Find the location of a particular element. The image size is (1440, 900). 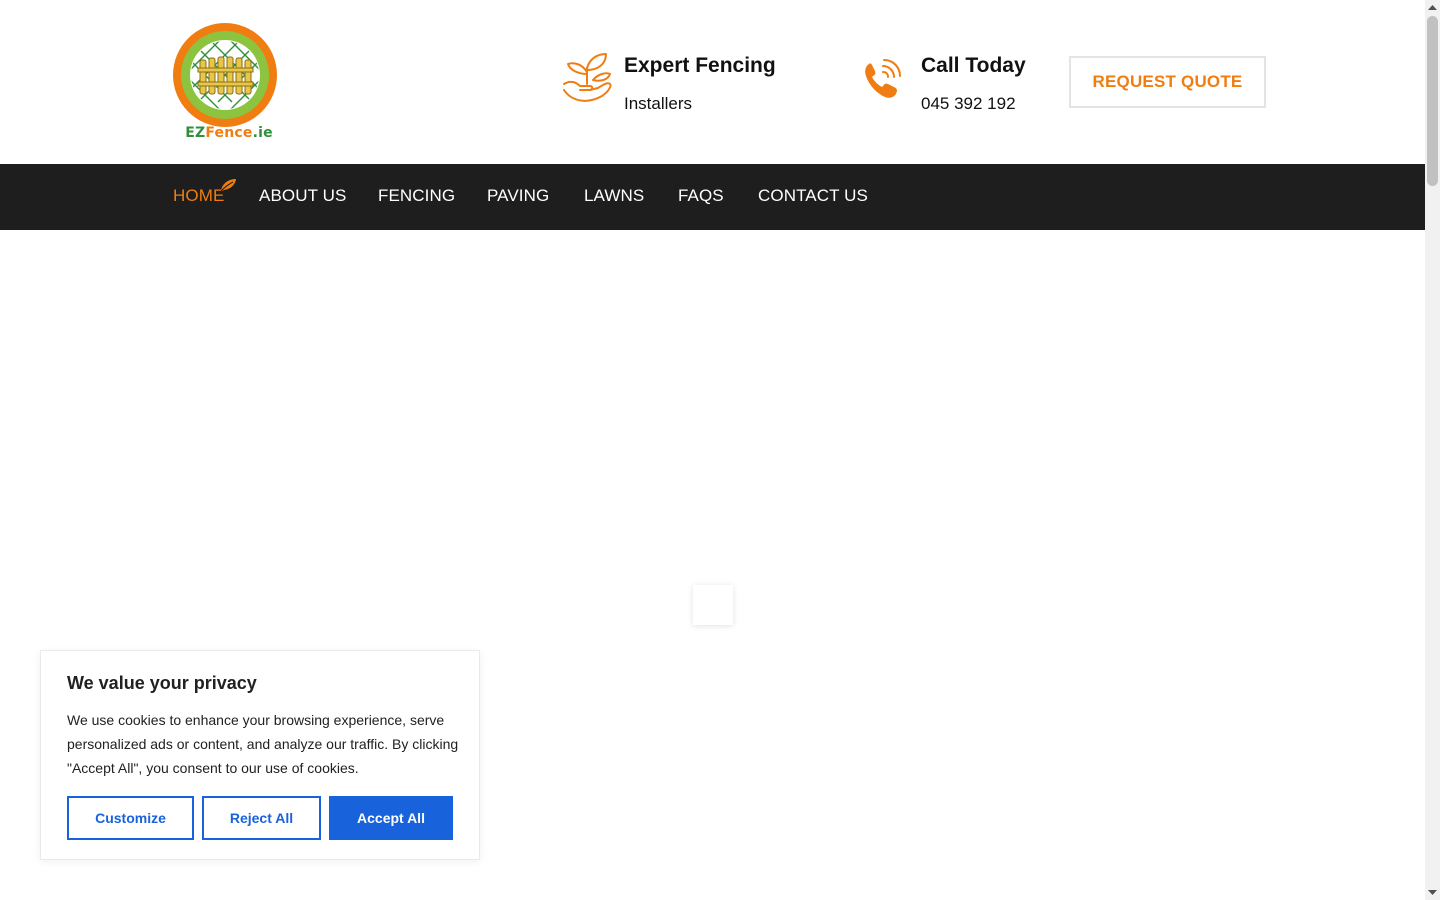

logo-text-fence: Fence is located at coordinates (229, 133).